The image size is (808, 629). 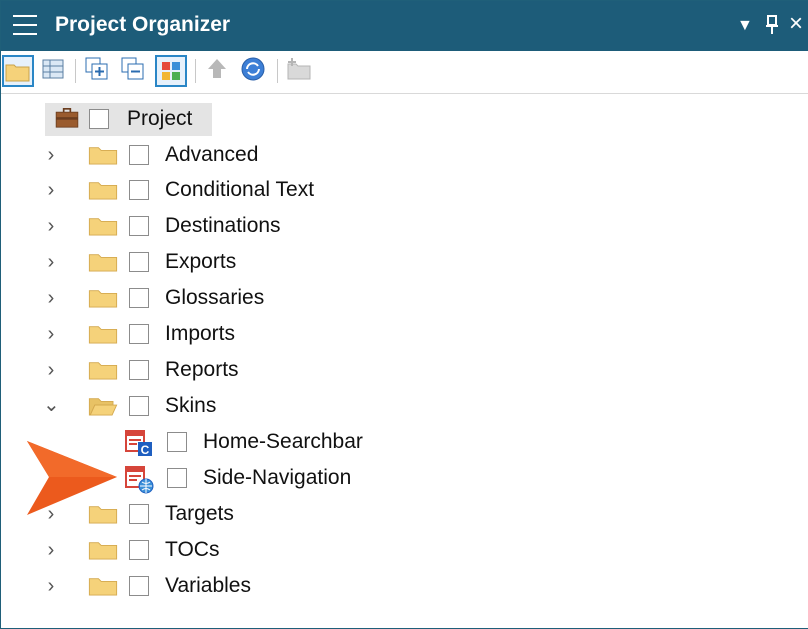 I want to click on grid-view-icon, so click(x=53, y=69).